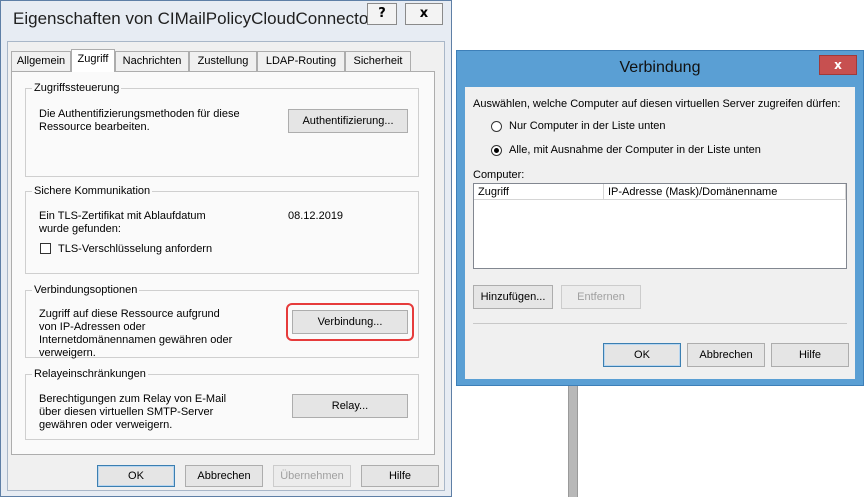  What do you see at coordinates (135, 249) in the screenshot?
I see `tls-checkbox-label: TLS-Verschlüsselung anfordern` at bounding box center [135, 249].